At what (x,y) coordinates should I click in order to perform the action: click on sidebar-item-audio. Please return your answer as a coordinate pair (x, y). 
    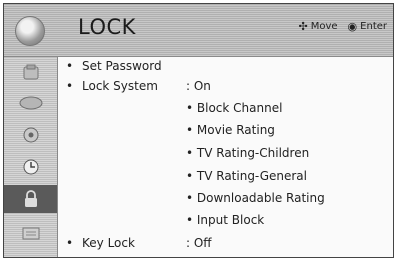
    Looking at the image, I should click on (30, 135).